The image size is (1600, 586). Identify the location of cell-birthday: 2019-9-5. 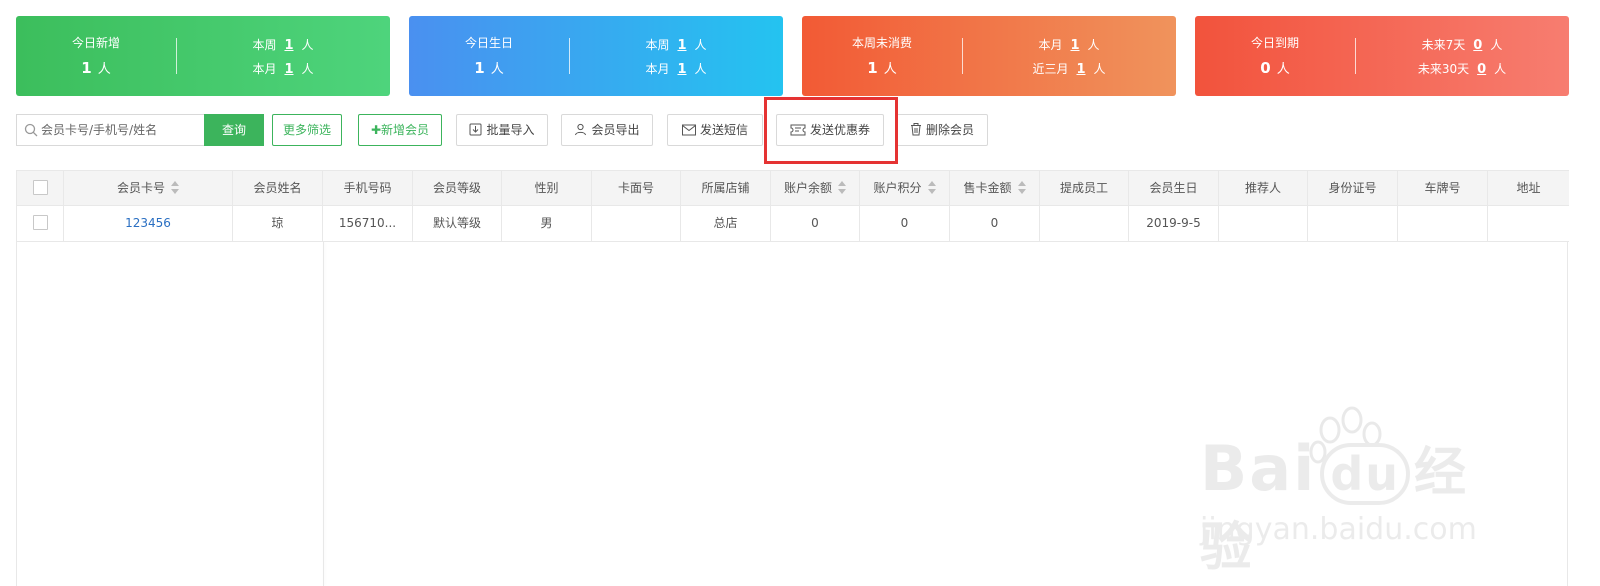
(1174, 223).